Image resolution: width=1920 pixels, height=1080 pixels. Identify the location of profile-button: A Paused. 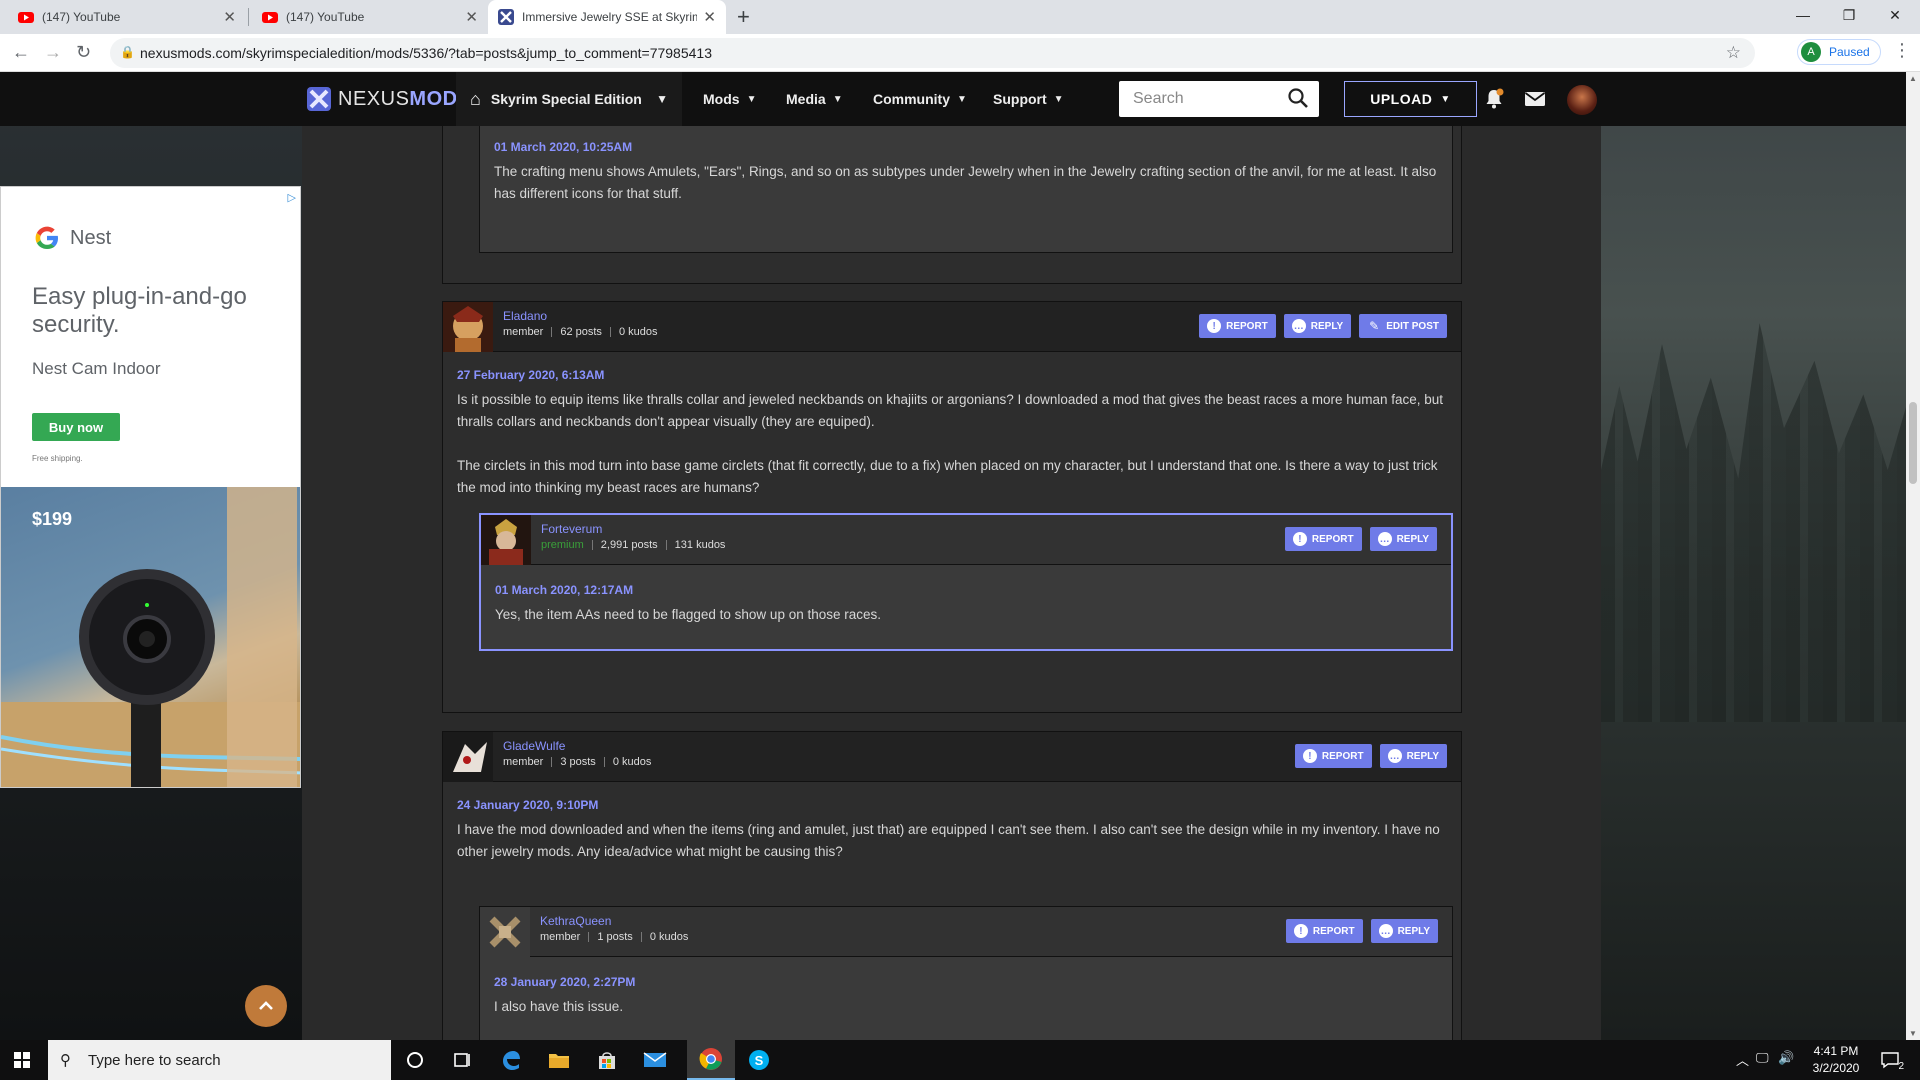
(1839, 52).